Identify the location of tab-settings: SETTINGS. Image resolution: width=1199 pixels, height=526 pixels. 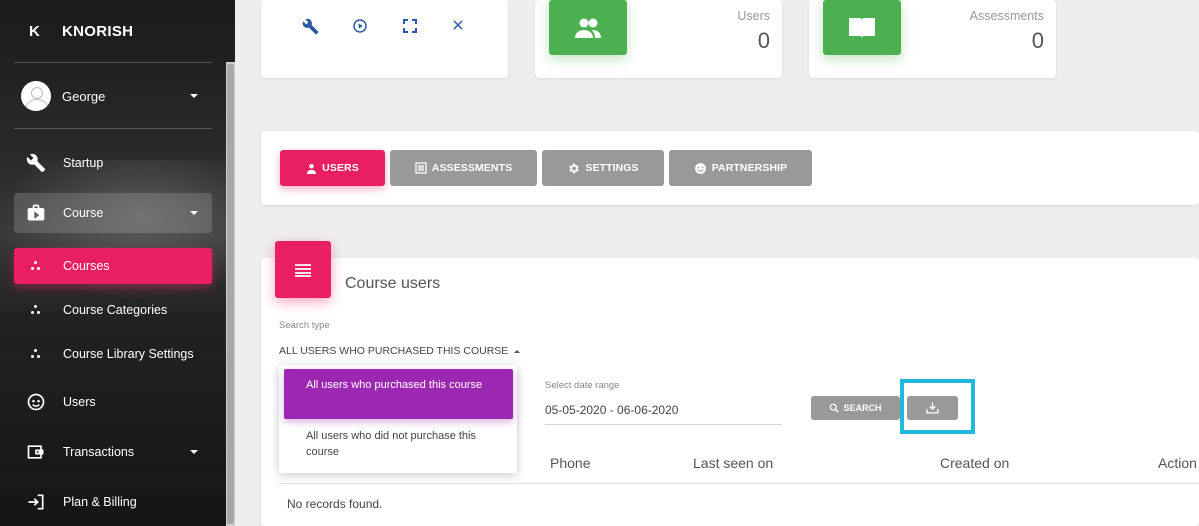
(603, 168).